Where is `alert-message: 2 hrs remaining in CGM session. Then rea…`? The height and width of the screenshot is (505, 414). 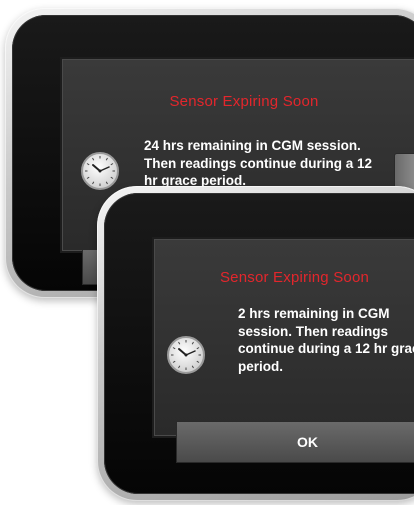
alert-message: 2 hrs remaining in CGM session. Then rea… is located at coordinates (326, 340).